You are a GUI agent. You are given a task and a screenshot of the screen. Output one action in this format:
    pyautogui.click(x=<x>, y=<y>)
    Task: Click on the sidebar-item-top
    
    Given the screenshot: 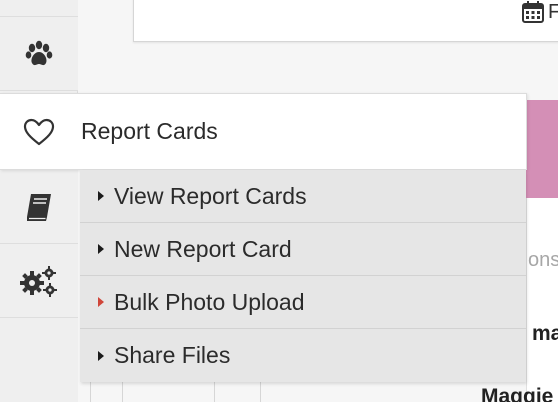 What is the action you would take?
    pyautogui.click(x=39, y=8)
    